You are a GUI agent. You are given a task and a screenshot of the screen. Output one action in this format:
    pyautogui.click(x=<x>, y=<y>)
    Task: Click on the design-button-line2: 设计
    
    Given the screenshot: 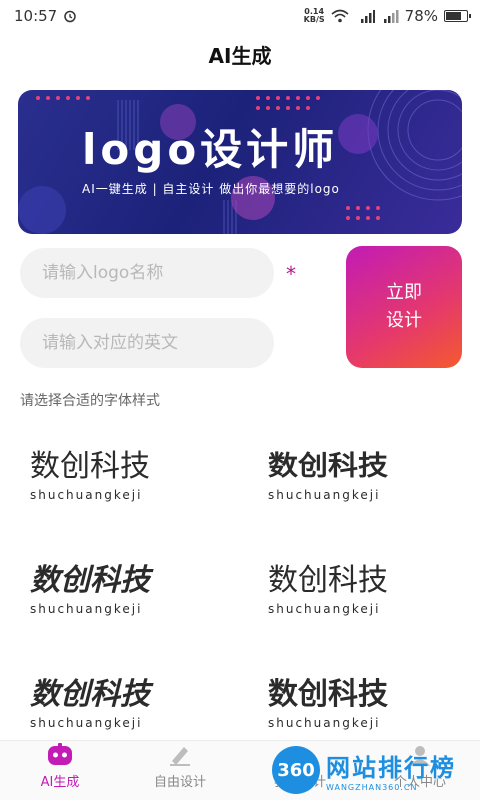 What is the action you would take?
    pyautogui.click(x=404, y=320)
    